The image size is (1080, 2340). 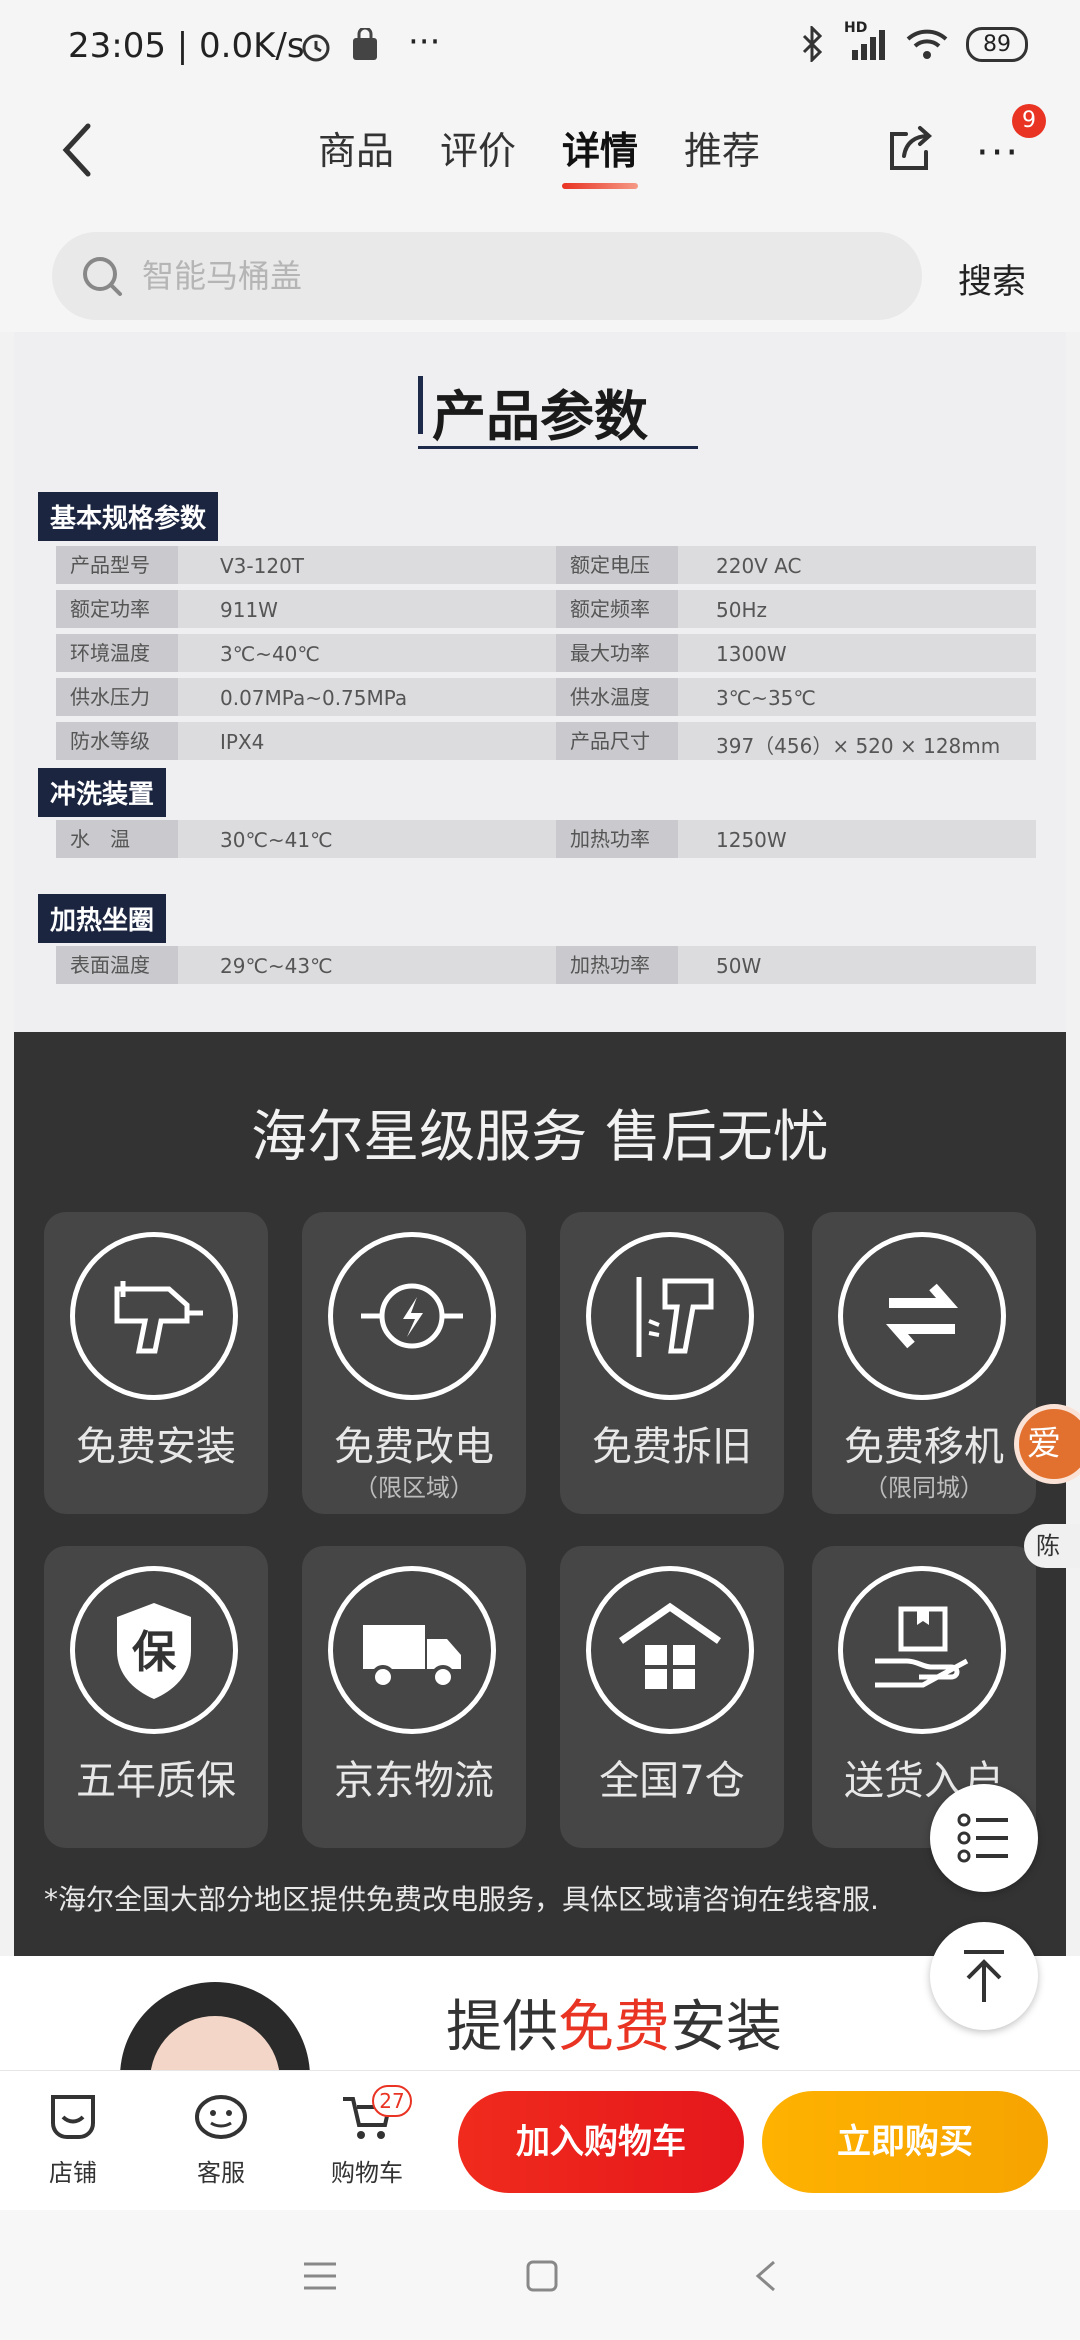 I want to click on service-card-logistics: 京东物流, so click(x=414, y=1697).